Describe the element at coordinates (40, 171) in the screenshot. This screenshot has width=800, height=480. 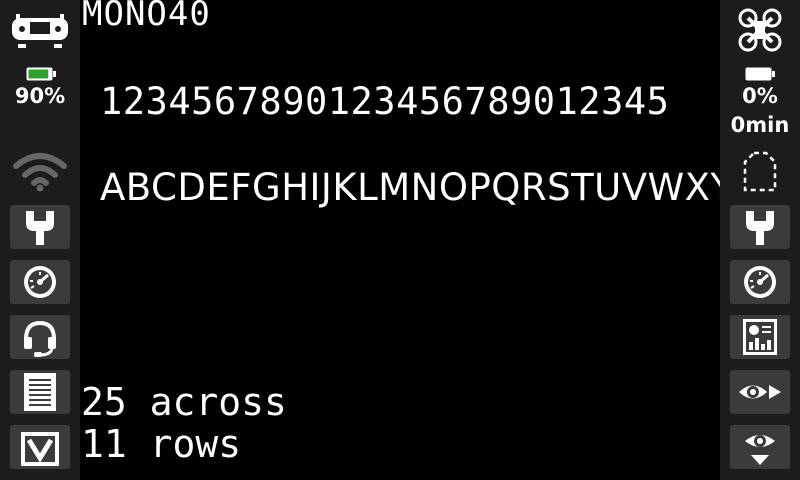
I see `wifi-icon` at that location.